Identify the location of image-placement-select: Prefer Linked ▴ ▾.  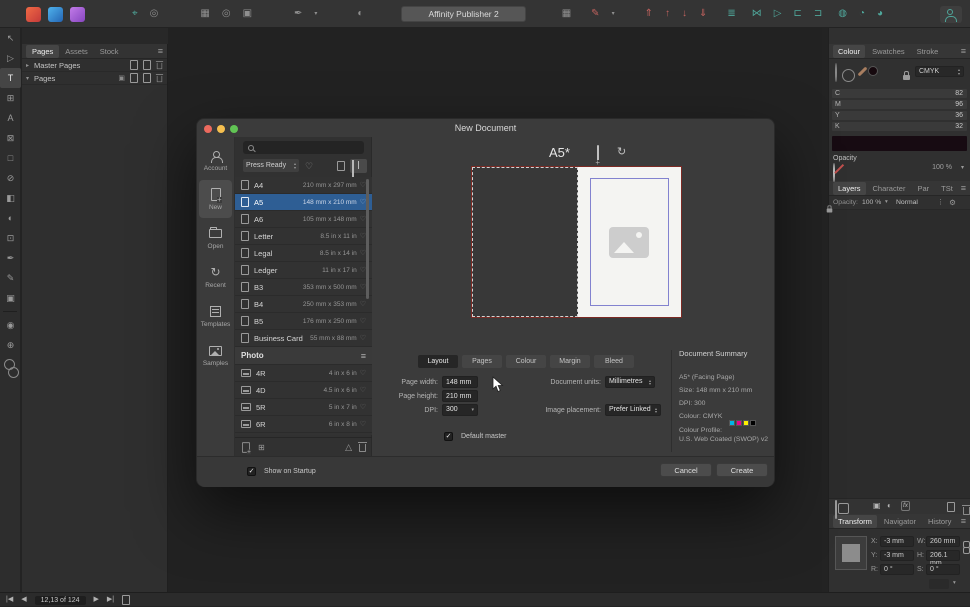
(633, 410).